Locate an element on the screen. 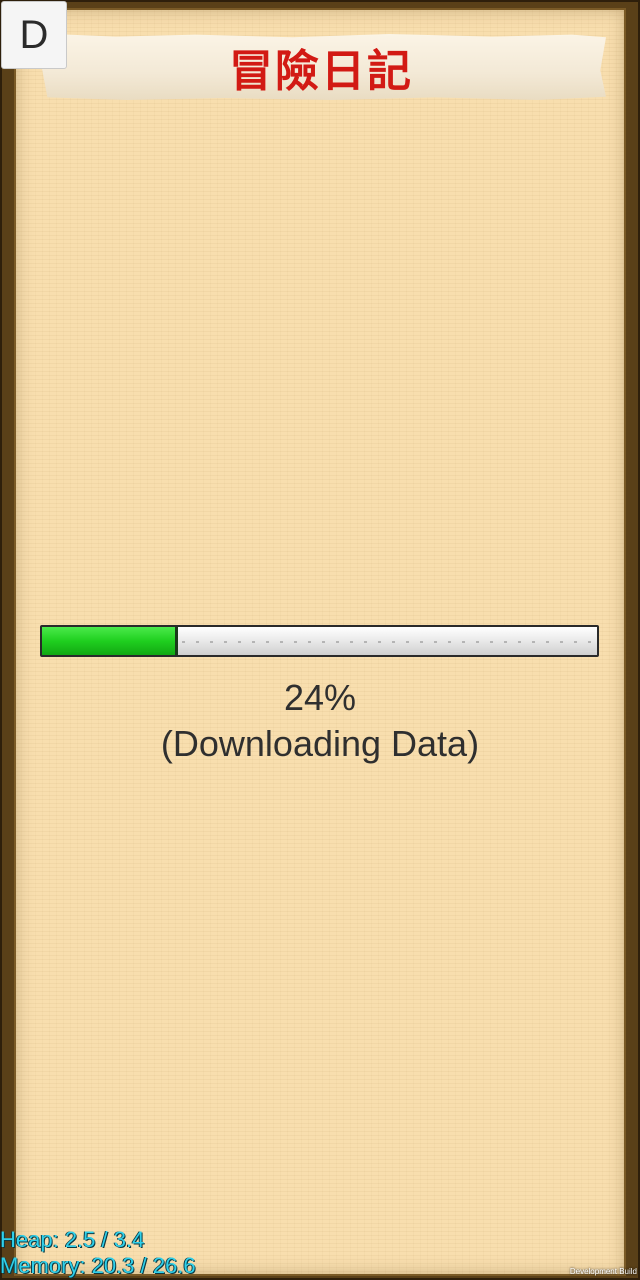 This screenshot has width=640, height=1280. progress-status: (Downloading Data) is located at coordinates (320, 743).